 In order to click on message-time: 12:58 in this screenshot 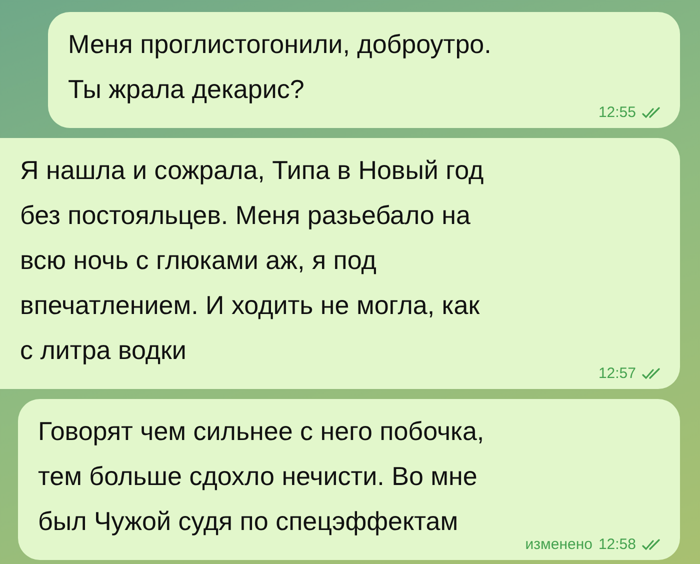, I will do `click(617, 545)`.